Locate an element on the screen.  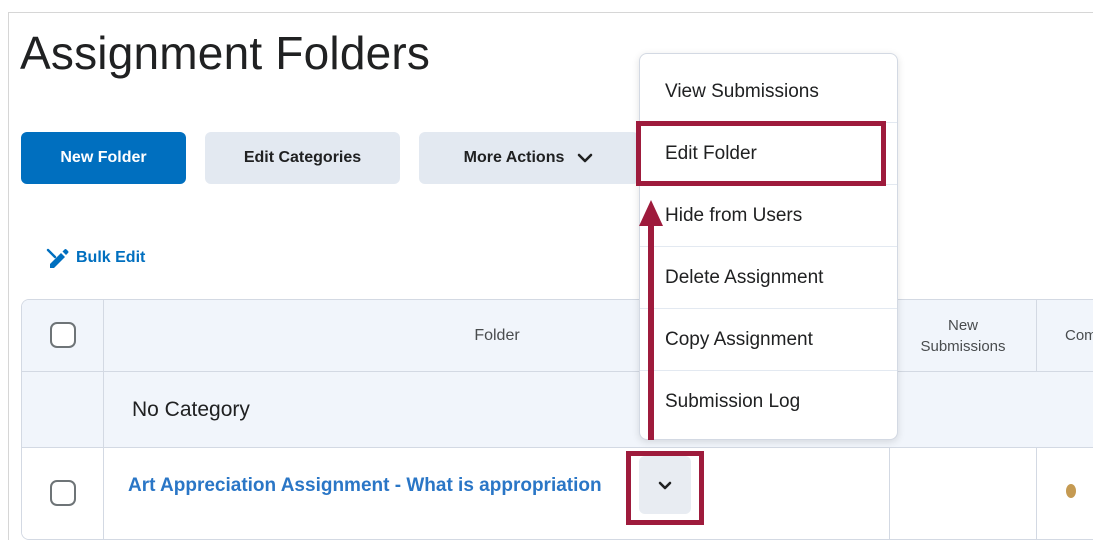
bulk-edit-button: Bulk Edit is located at coordinates (95, 258).